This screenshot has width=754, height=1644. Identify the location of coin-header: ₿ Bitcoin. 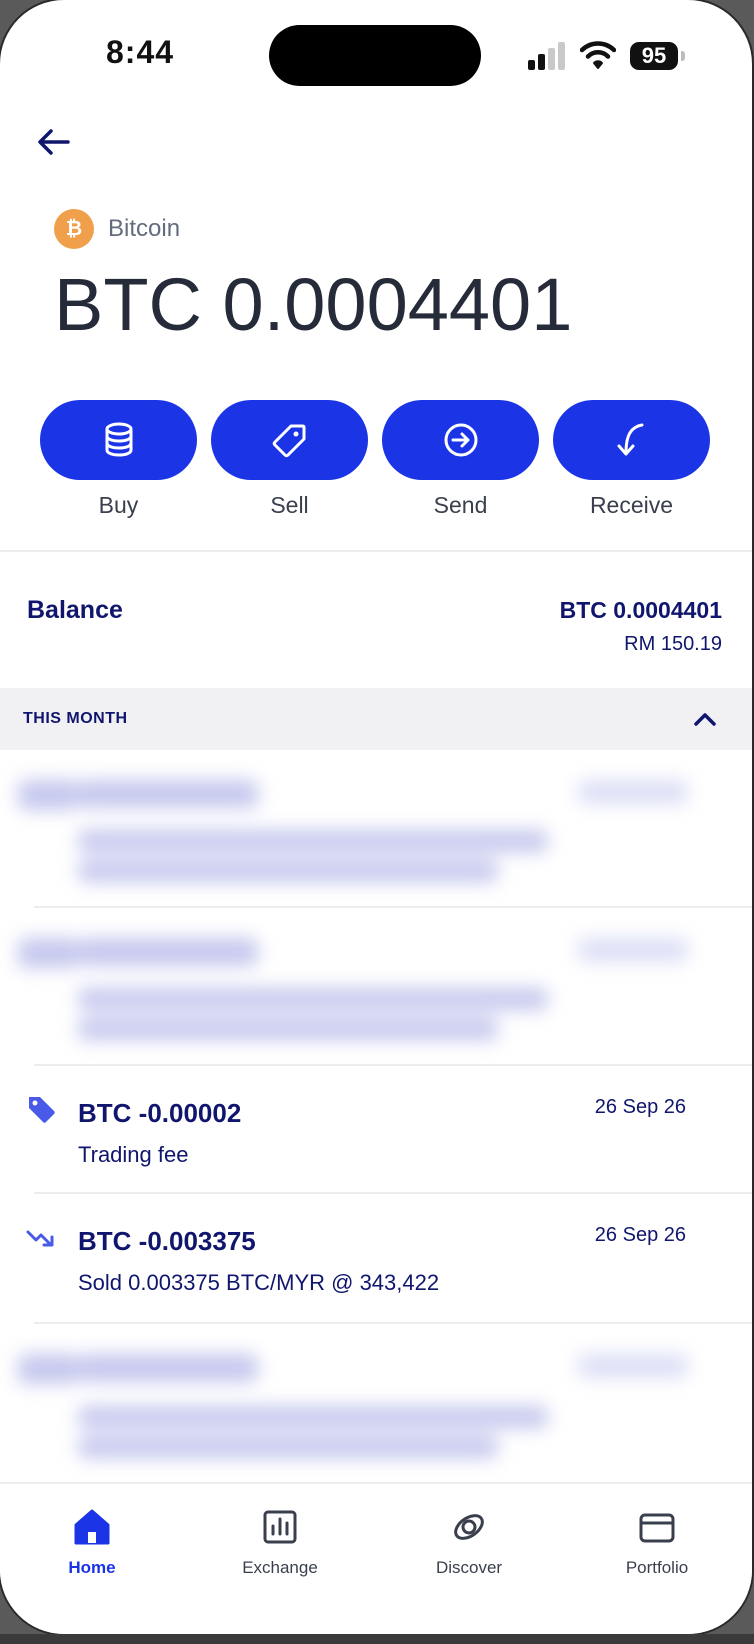
(117, 229).